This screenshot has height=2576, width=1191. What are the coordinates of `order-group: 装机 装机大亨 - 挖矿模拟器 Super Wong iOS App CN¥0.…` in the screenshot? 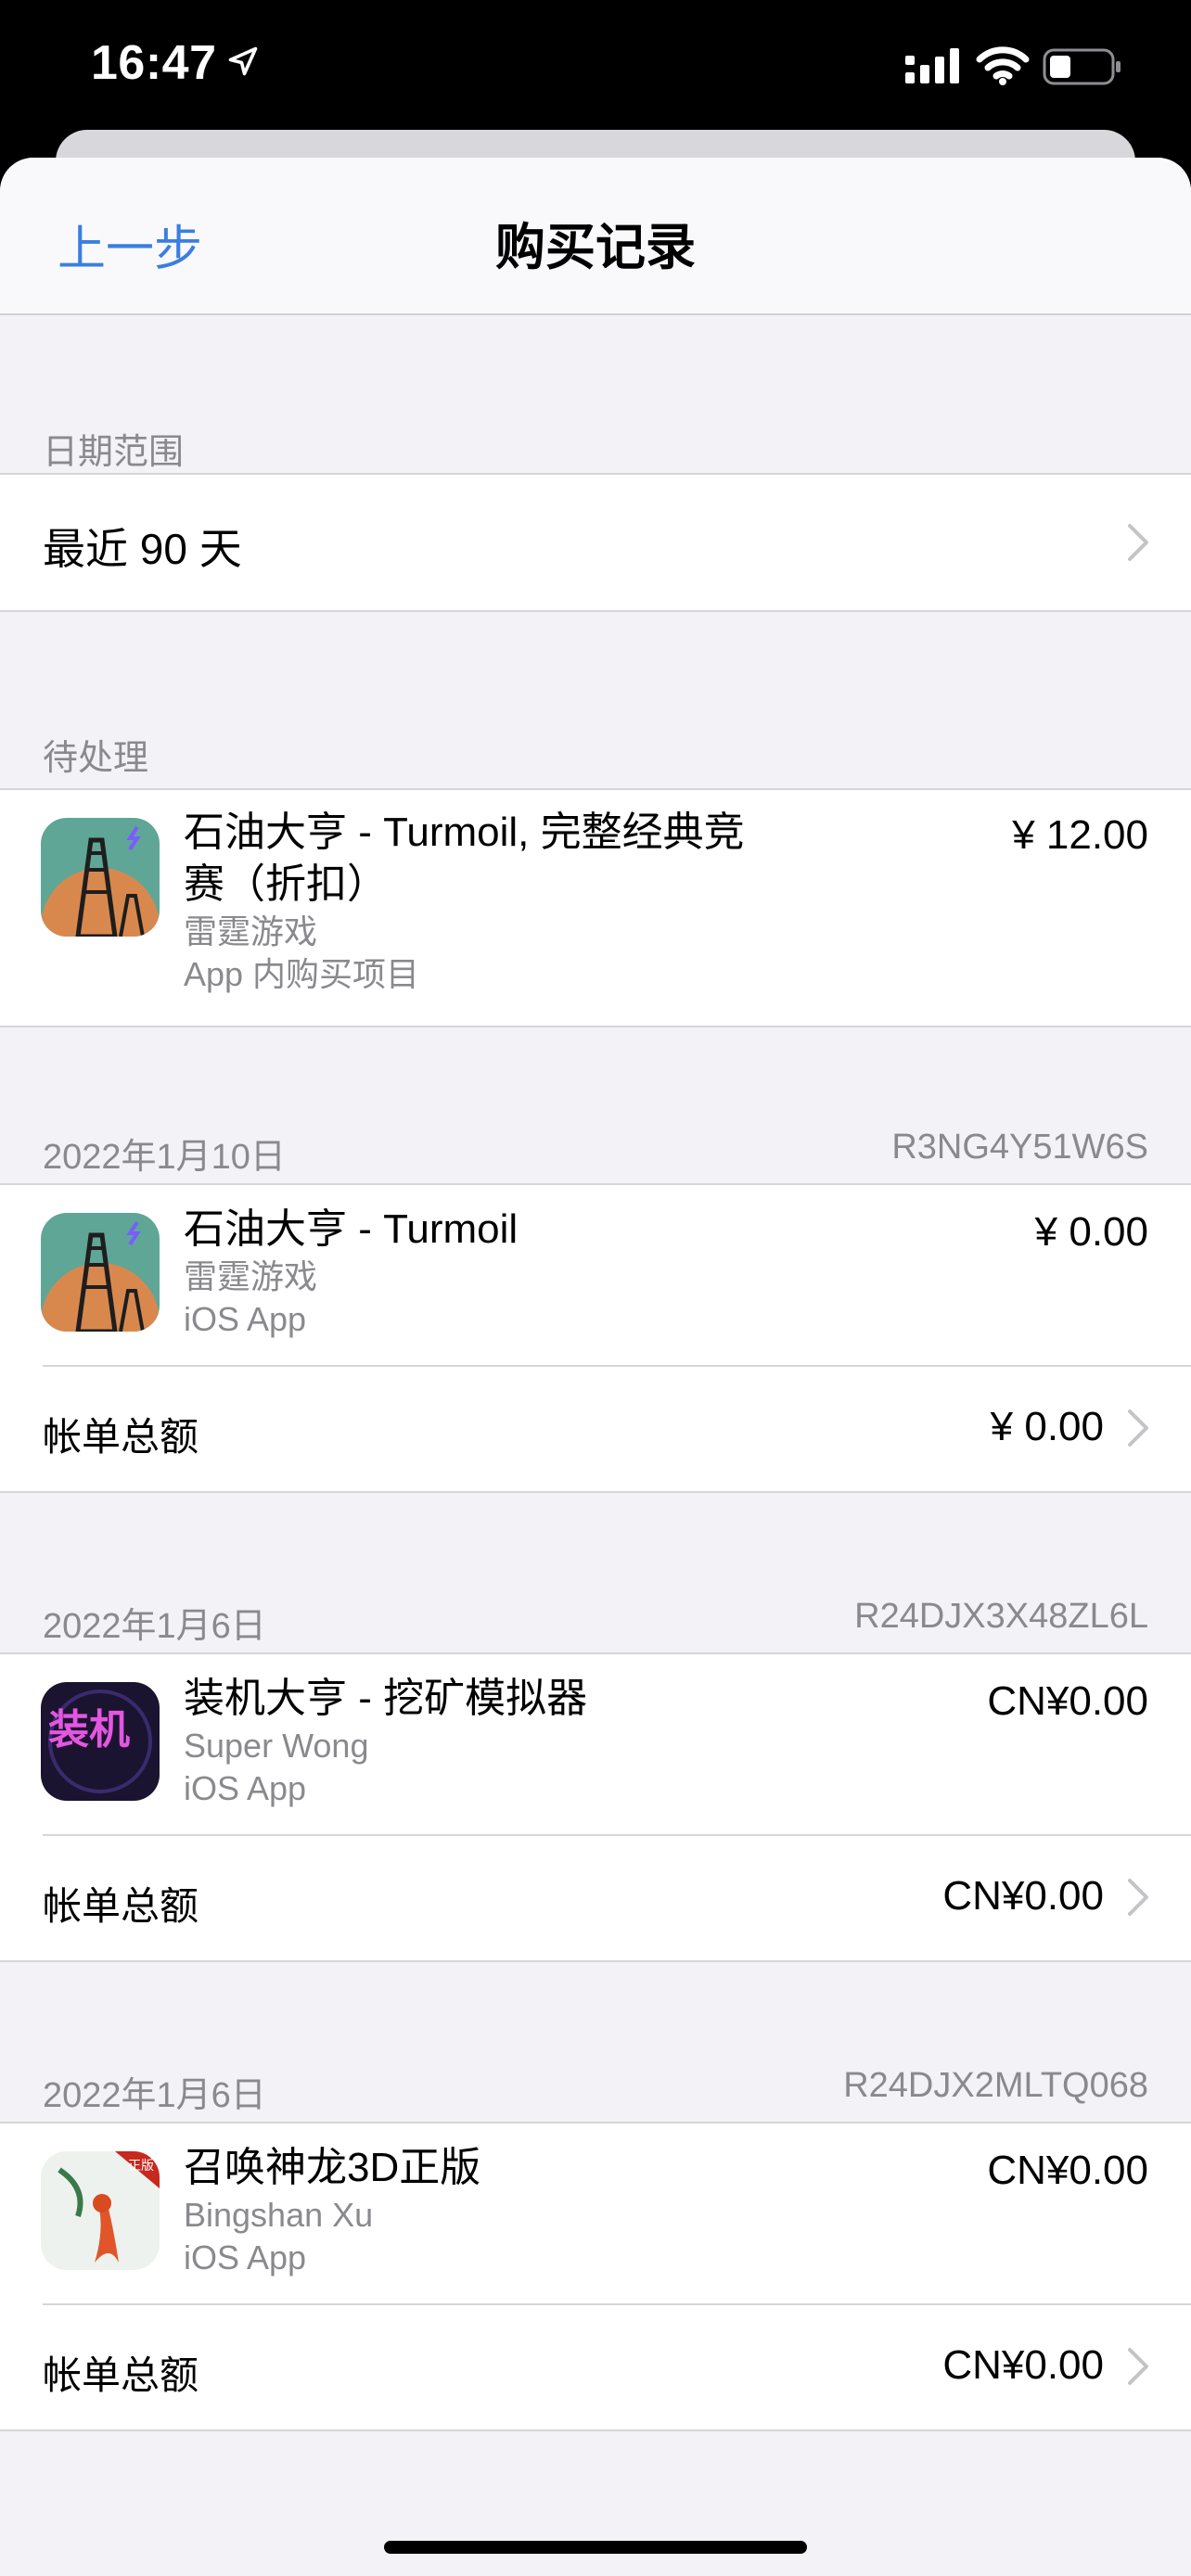 It's located at (595, 1807).